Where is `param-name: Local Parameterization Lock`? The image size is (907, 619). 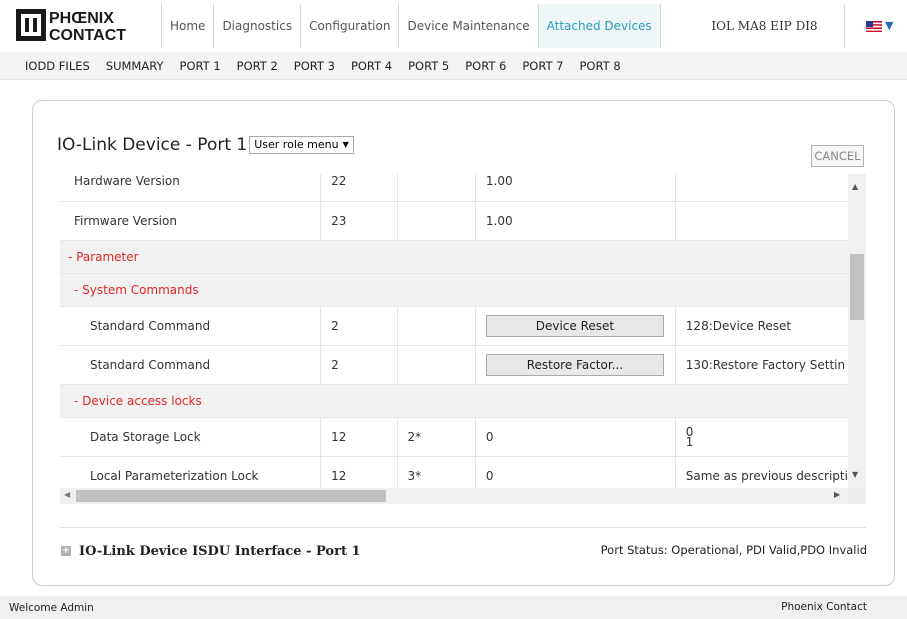
param-name: Local Parameterization Lock is located at coordinates (190, 472).